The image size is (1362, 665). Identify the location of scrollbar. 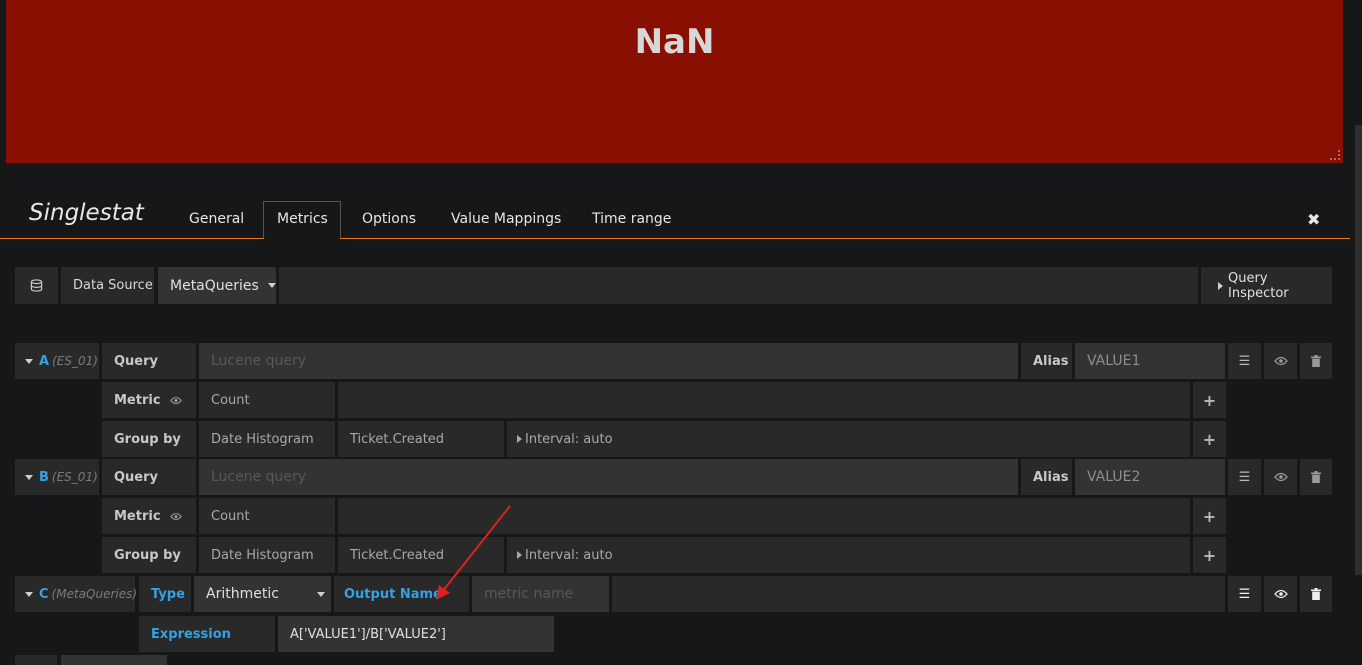
(1358, 350).